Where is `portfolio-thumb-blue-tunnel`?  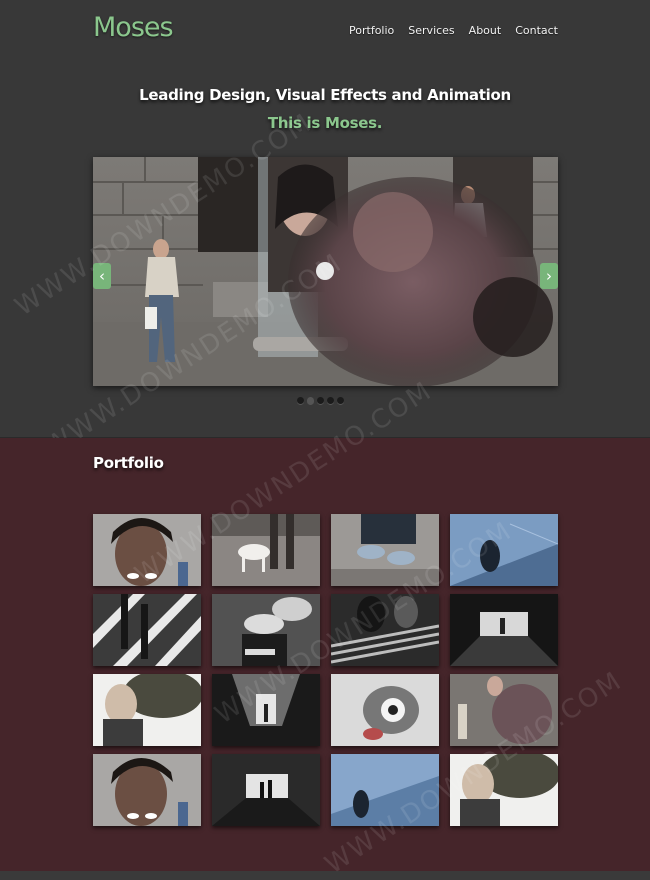
portfolio-thumb-blue-tunnel is located at coordinates (504, 550).